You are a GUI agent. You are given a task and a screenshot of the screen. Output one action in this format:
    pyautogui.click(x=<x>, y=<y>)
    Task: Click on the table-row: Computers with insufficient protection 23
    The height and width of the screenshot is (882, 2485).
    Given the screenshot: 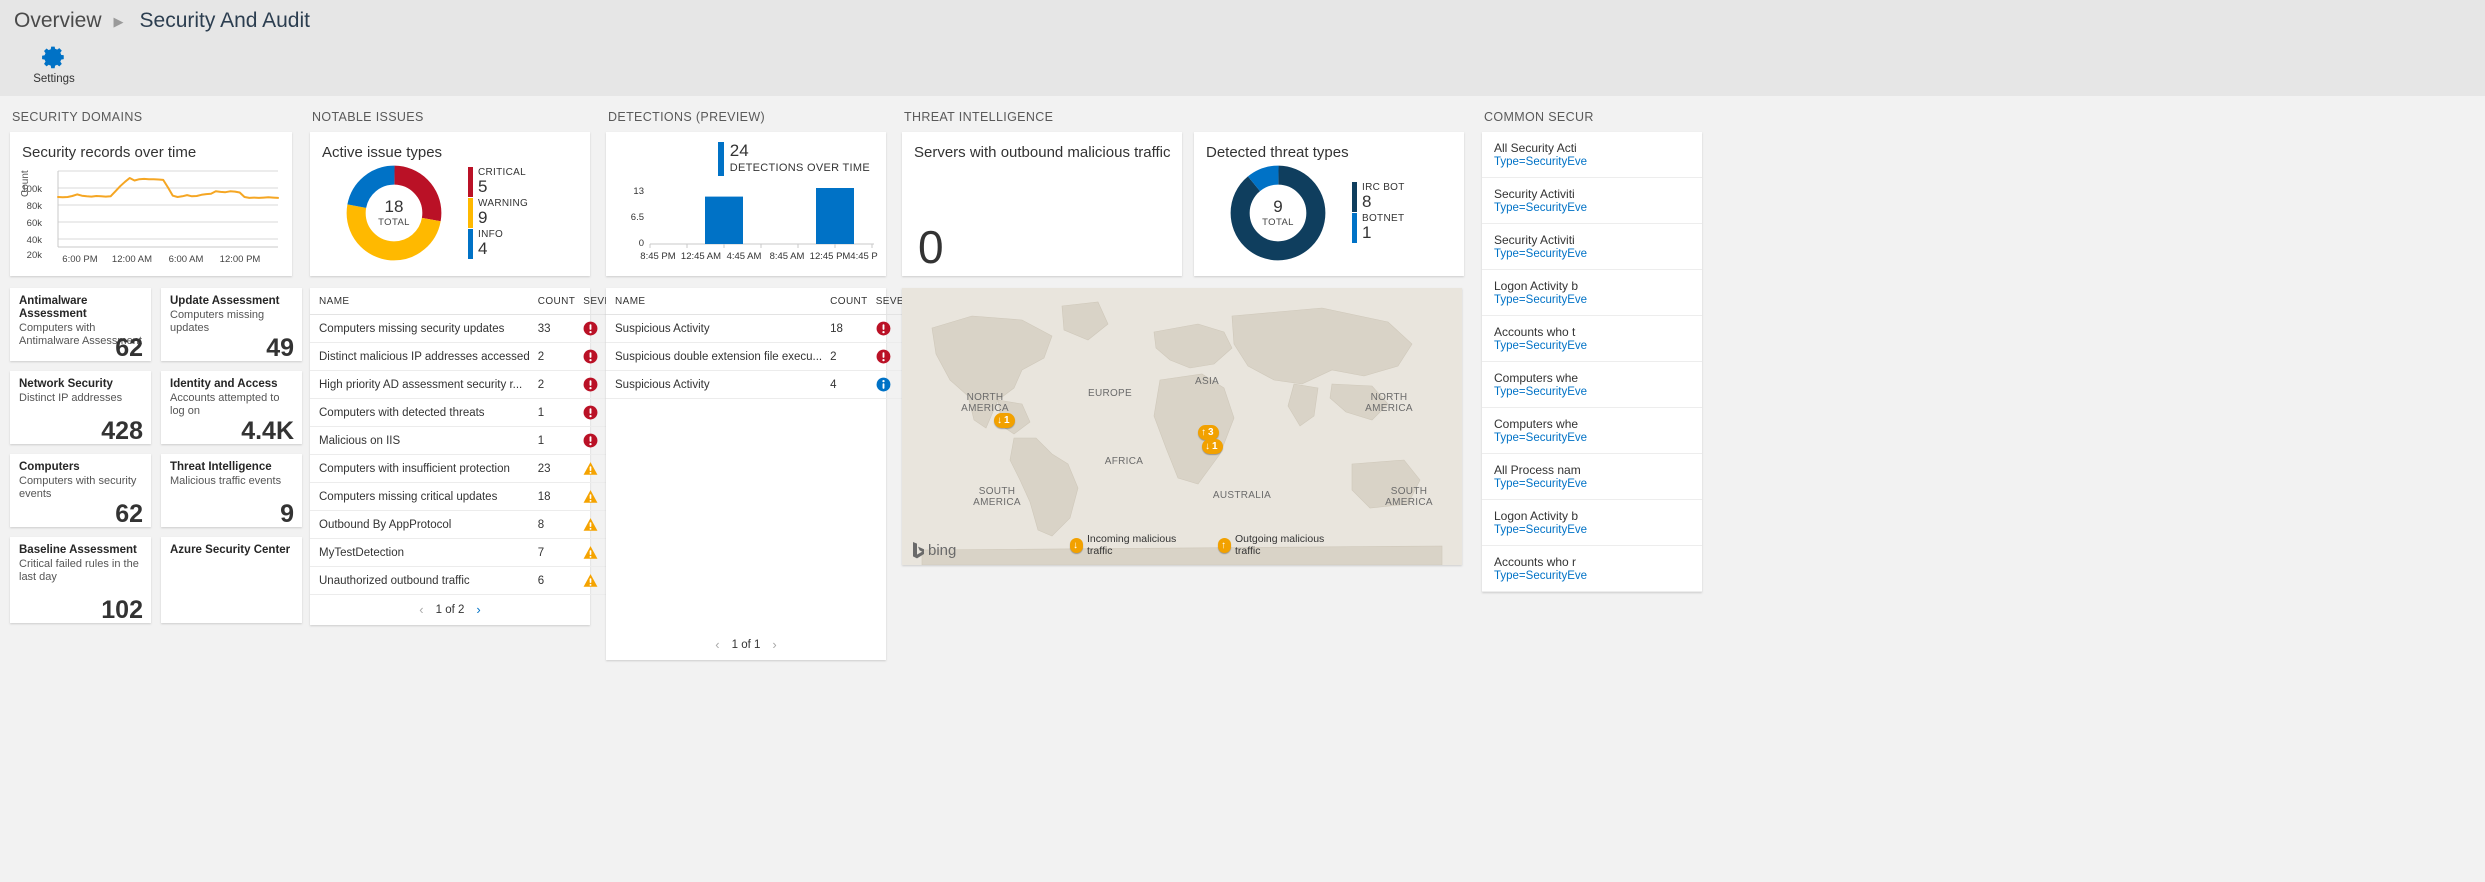 What is the action you would take?
    pyautogui.click(x=475, y=468)
    